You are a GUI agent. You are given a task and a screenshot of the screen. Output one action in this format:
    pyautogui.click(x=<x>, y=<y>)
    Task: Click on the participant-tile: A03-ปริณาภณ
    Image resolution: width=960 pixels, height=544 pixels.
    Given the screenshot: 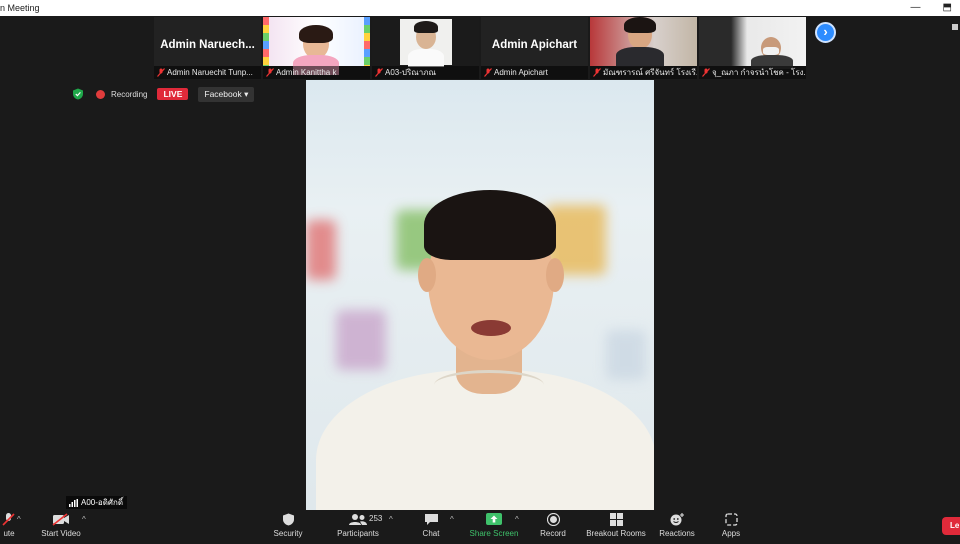 What is the action you would take?
    pyautogui.click(x=425, y=48)
    